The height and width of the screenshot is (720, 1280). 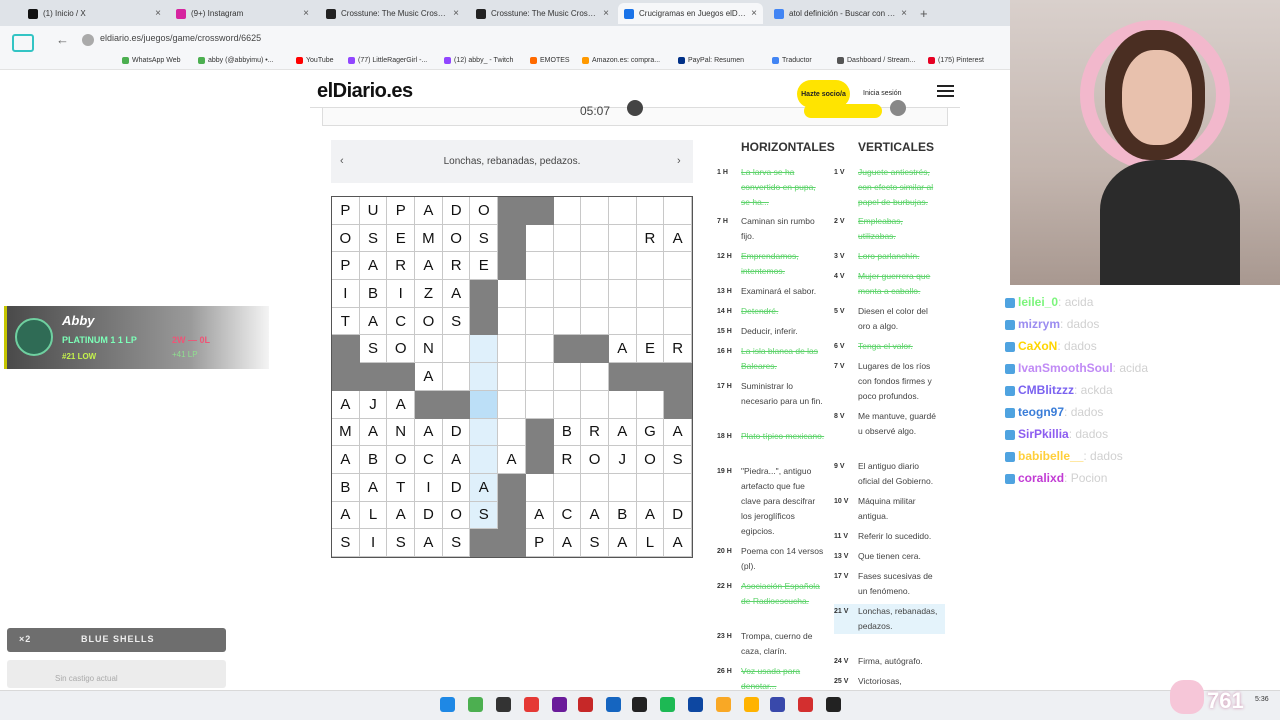 What do you see at coordinates (889, 681) in the screenshot?
I see `clue-item: 25 V Victoriosas,` at bounding box center [889, 681].